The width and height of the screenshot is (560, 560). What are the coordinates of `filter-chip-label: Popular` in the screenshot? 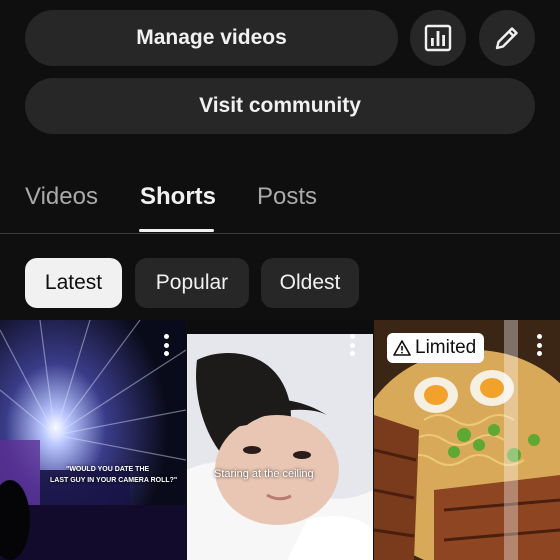 It's located at (192, 282).